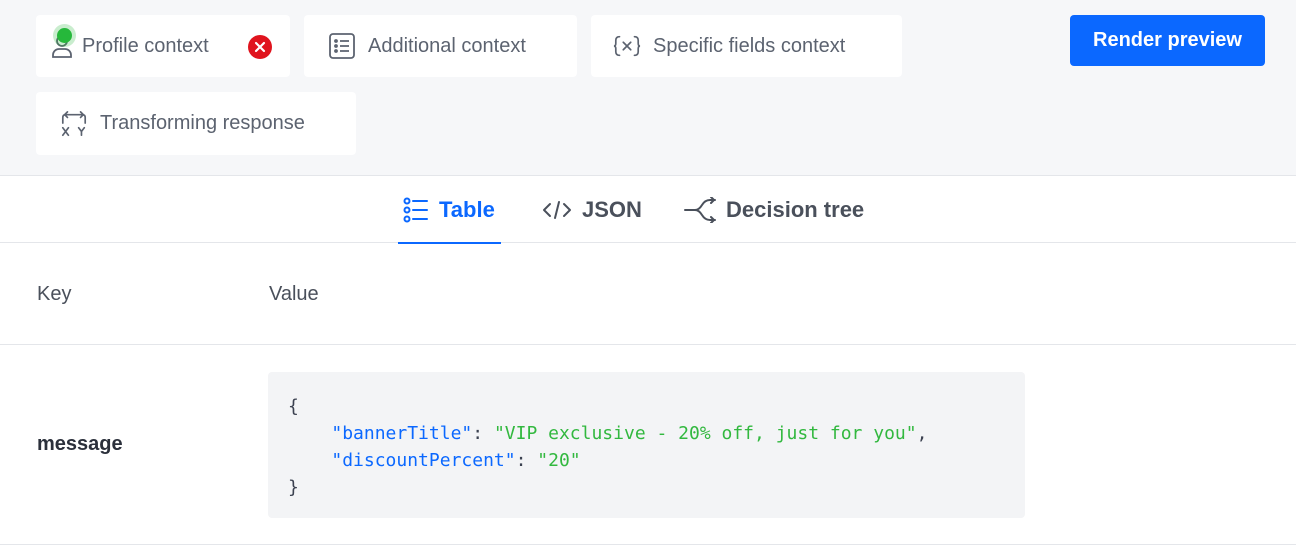 The width and height of the screenshot is (1296, 550). Describe the element at coordinates (447, 45) in the screenshot. I see `additional-context-label: Additional context` at that location.